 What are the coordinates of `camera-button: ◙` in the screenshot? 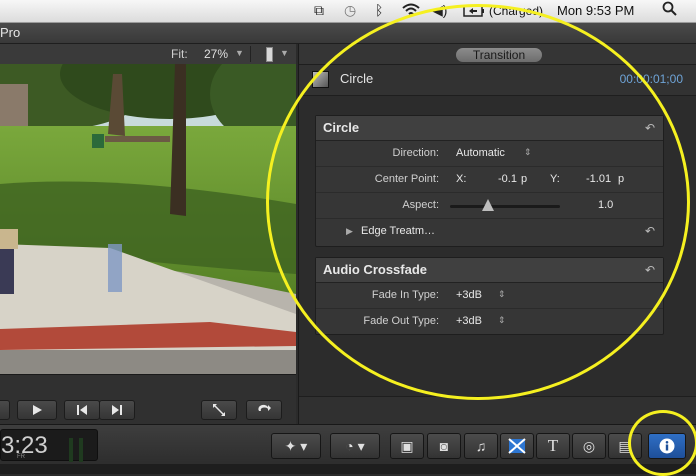 It's located at (444, 446).